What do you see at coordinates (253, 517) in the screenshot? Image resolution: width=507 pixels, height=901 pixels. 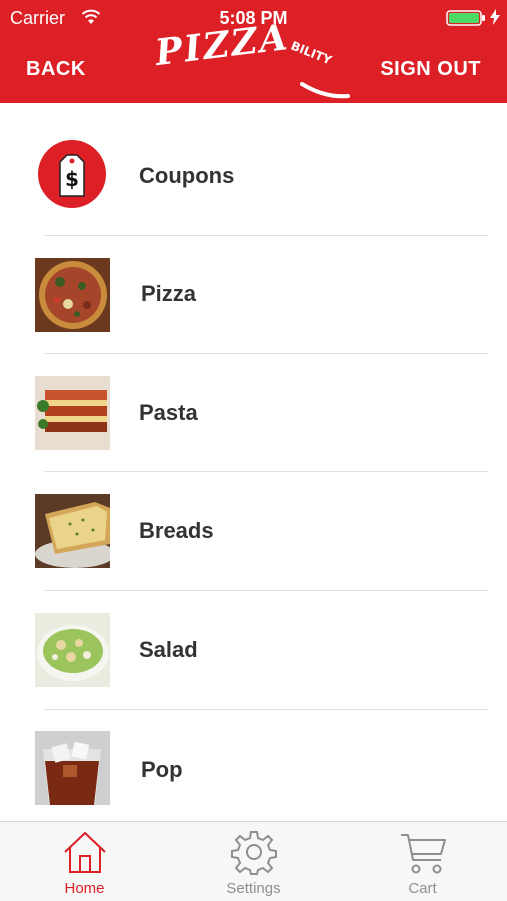 I see `menu-item-breads: Breads` at bounding box center [253, 517].